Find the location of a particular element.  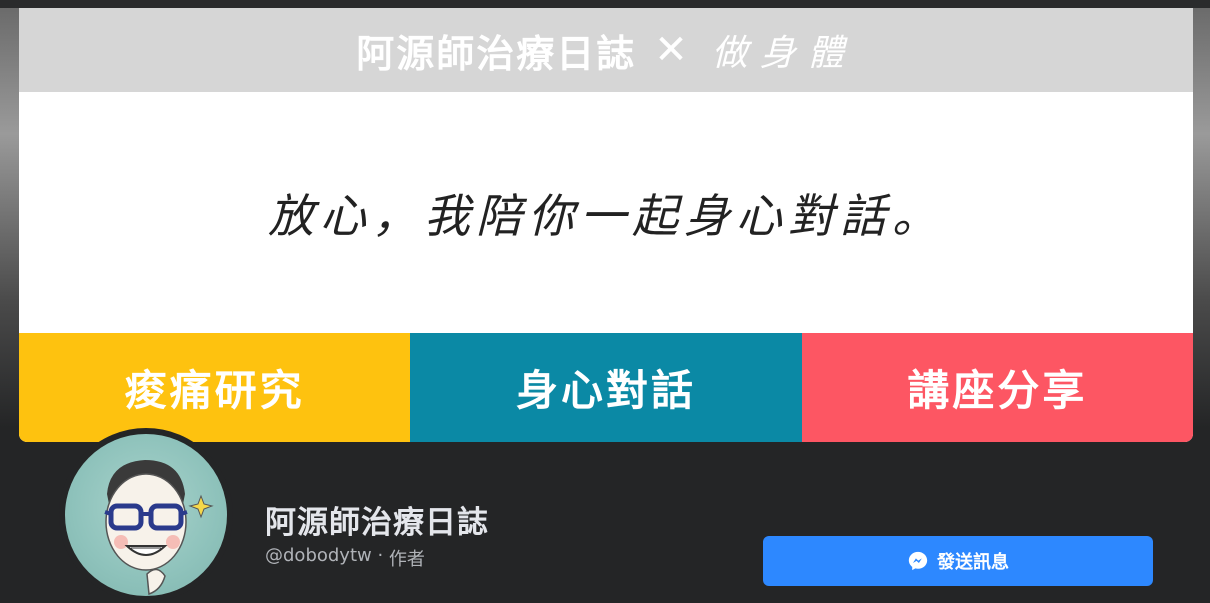

category-pain-research: 痠痛研究 is located at coordinates (215, 387).